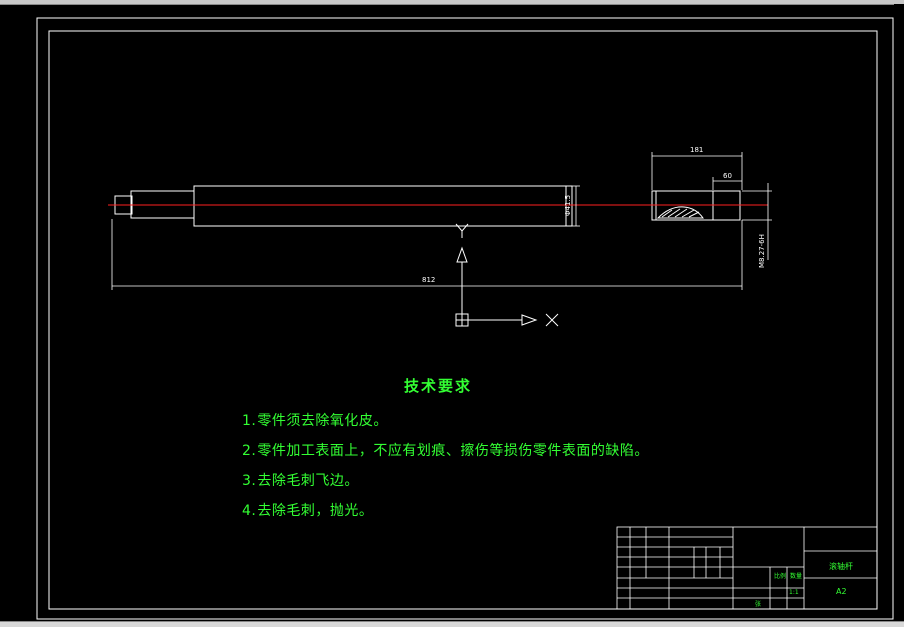 The height and width of the screenshot is (627, 904). I want to click on dim-right-section: 181, so click(696, 150).